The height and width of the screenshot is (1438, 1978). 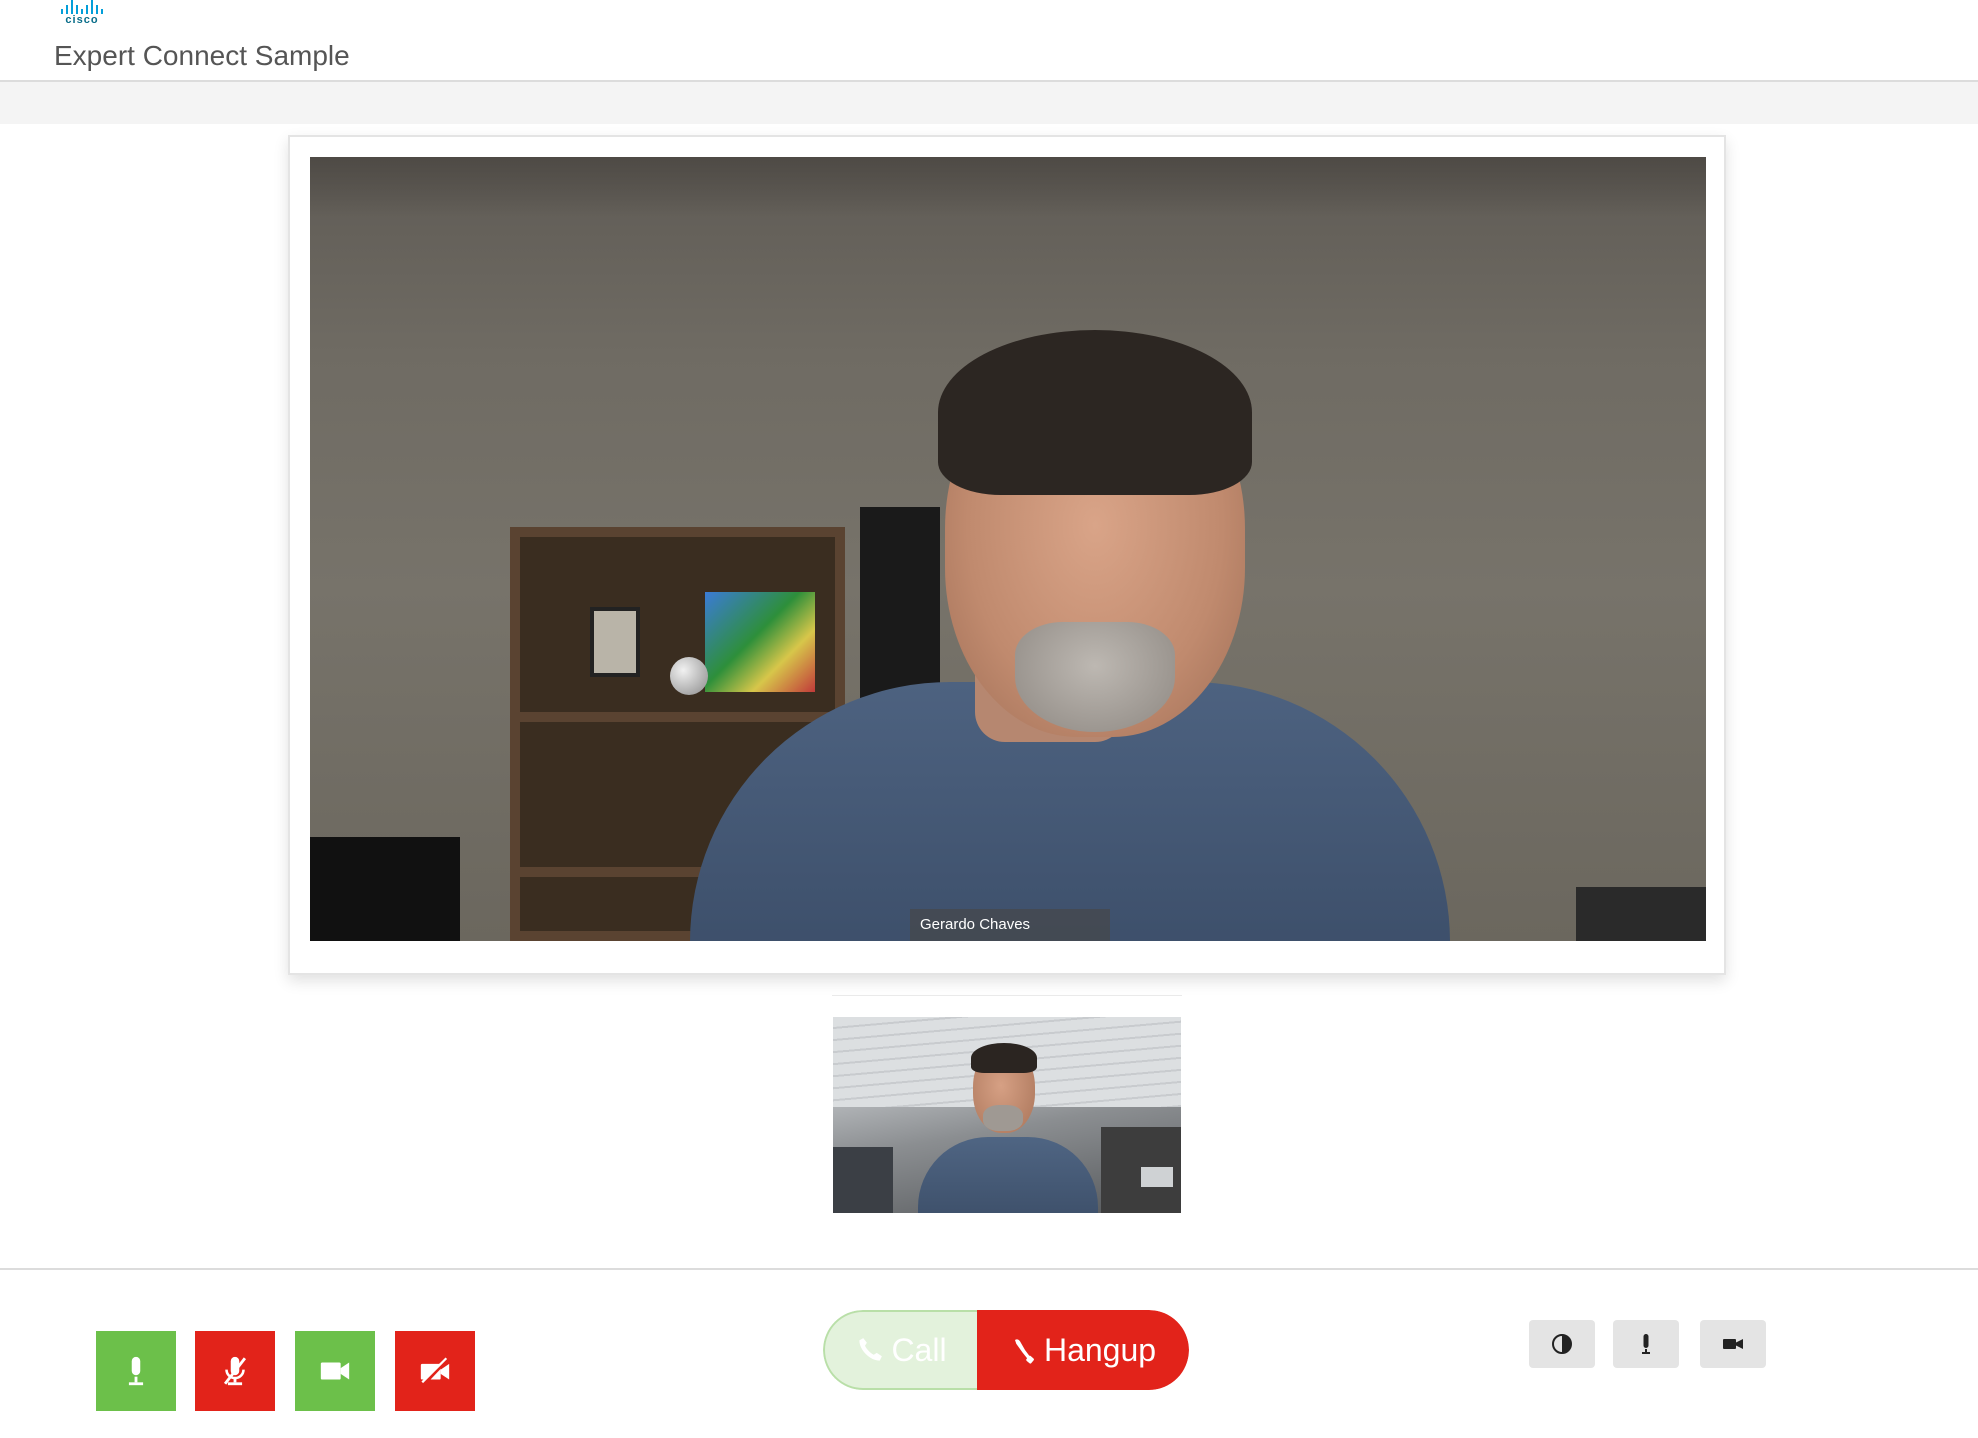 I want to click on contrast-icon, so click(x=1562, y=1344).